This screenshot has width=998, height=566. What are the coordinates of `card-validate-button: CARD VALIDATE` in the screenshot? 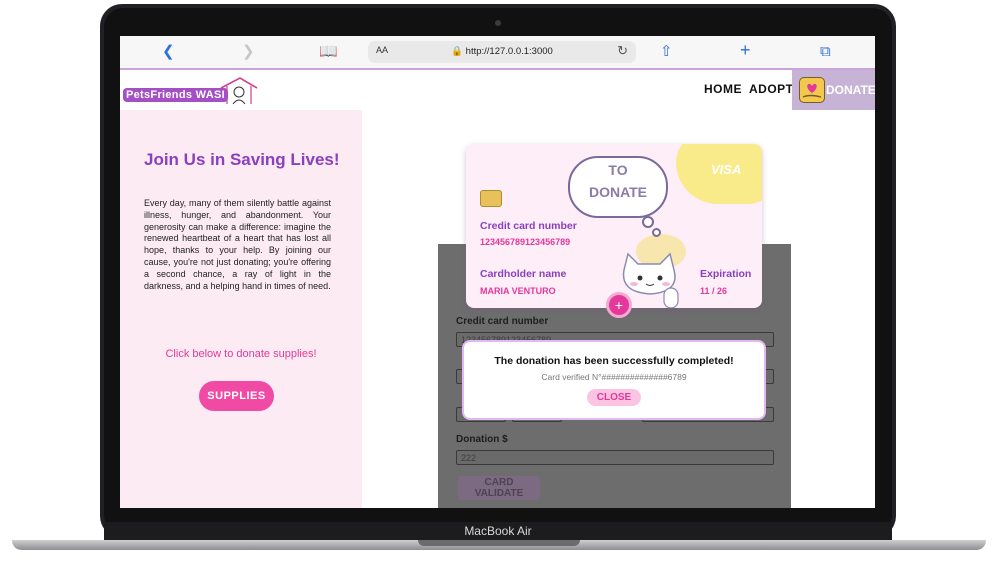 It's located at (499, 488).